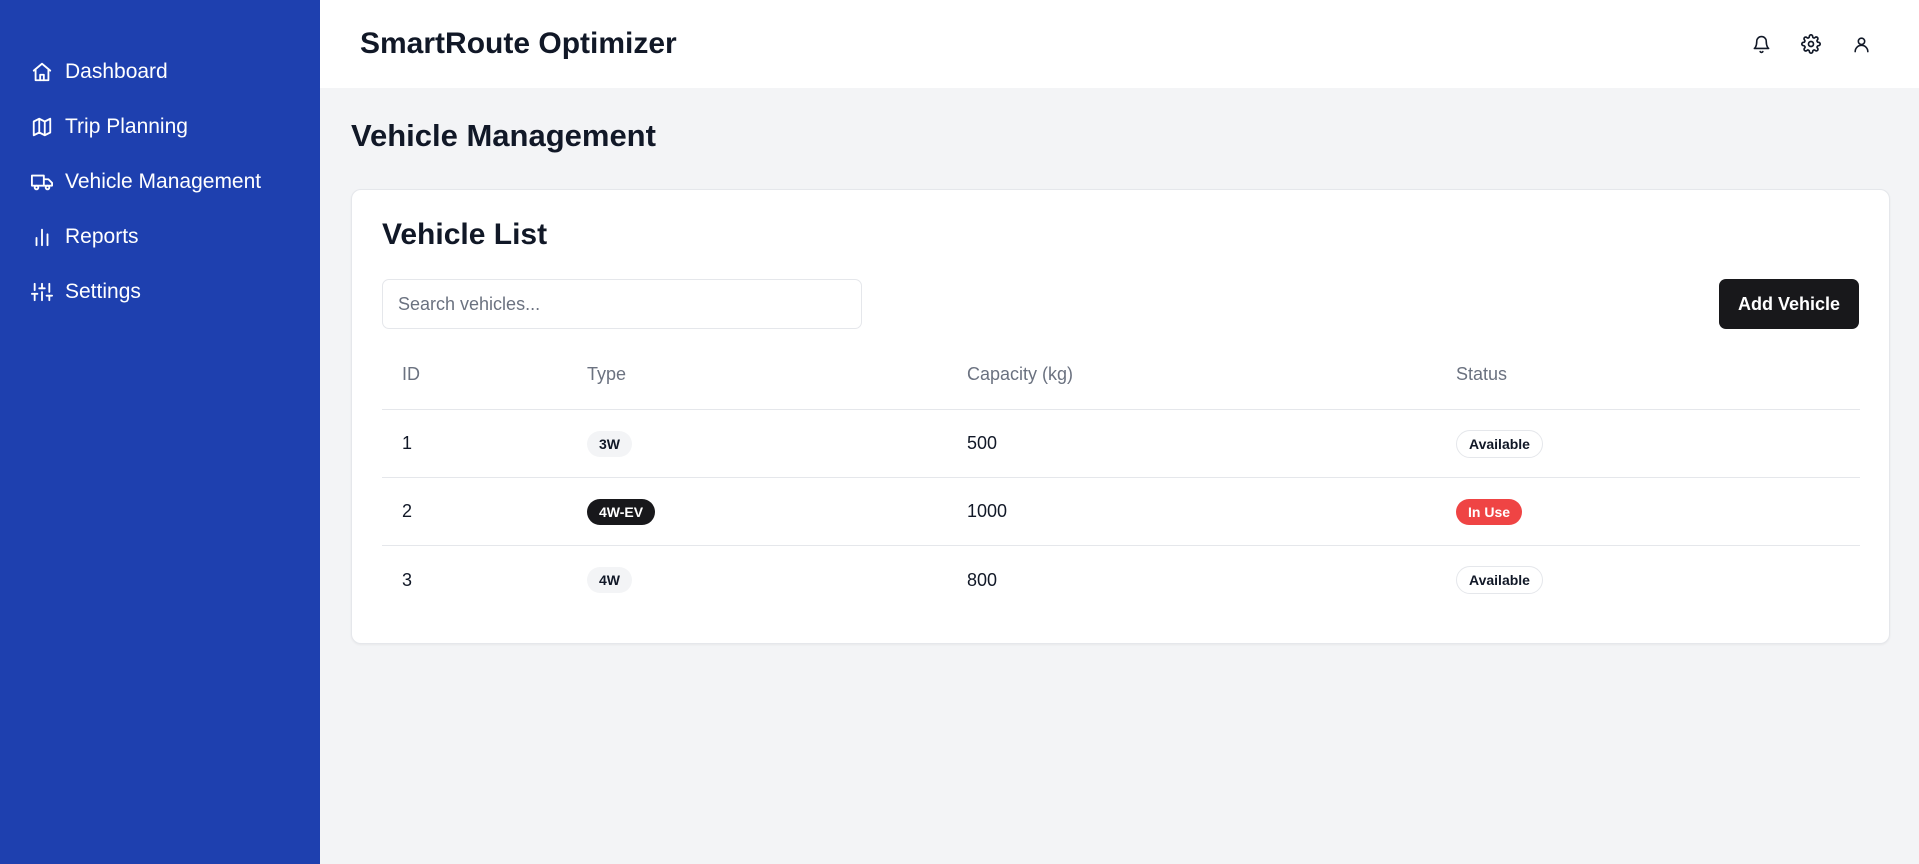  Describe the element at coordinates (102, 236) in the screenshot. I see `sidebar-item-label: Reports` at that location.